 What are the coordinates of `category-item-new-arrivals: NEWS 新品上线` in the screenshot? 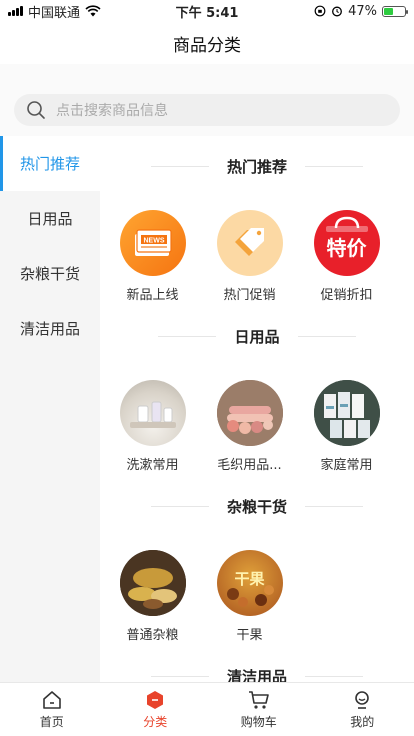 It's located at (152, 251).